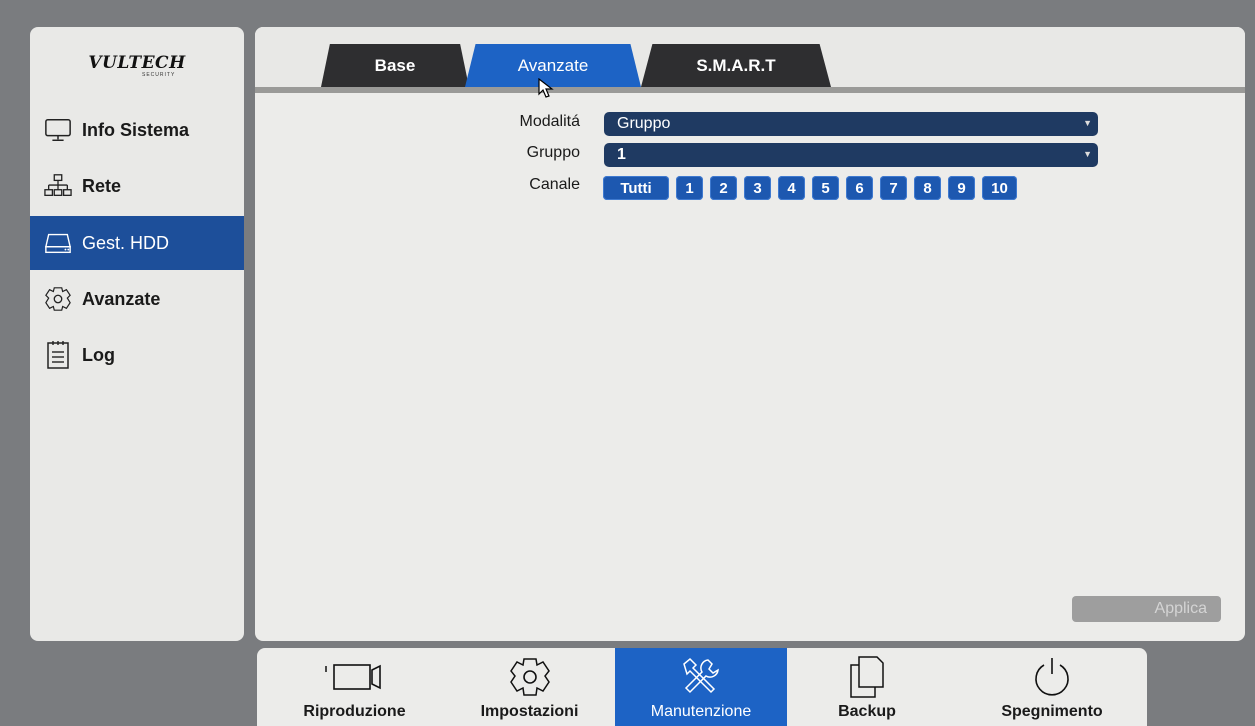  I want to click on bottom-item-label: Spegnimento, so click(1052, 711).